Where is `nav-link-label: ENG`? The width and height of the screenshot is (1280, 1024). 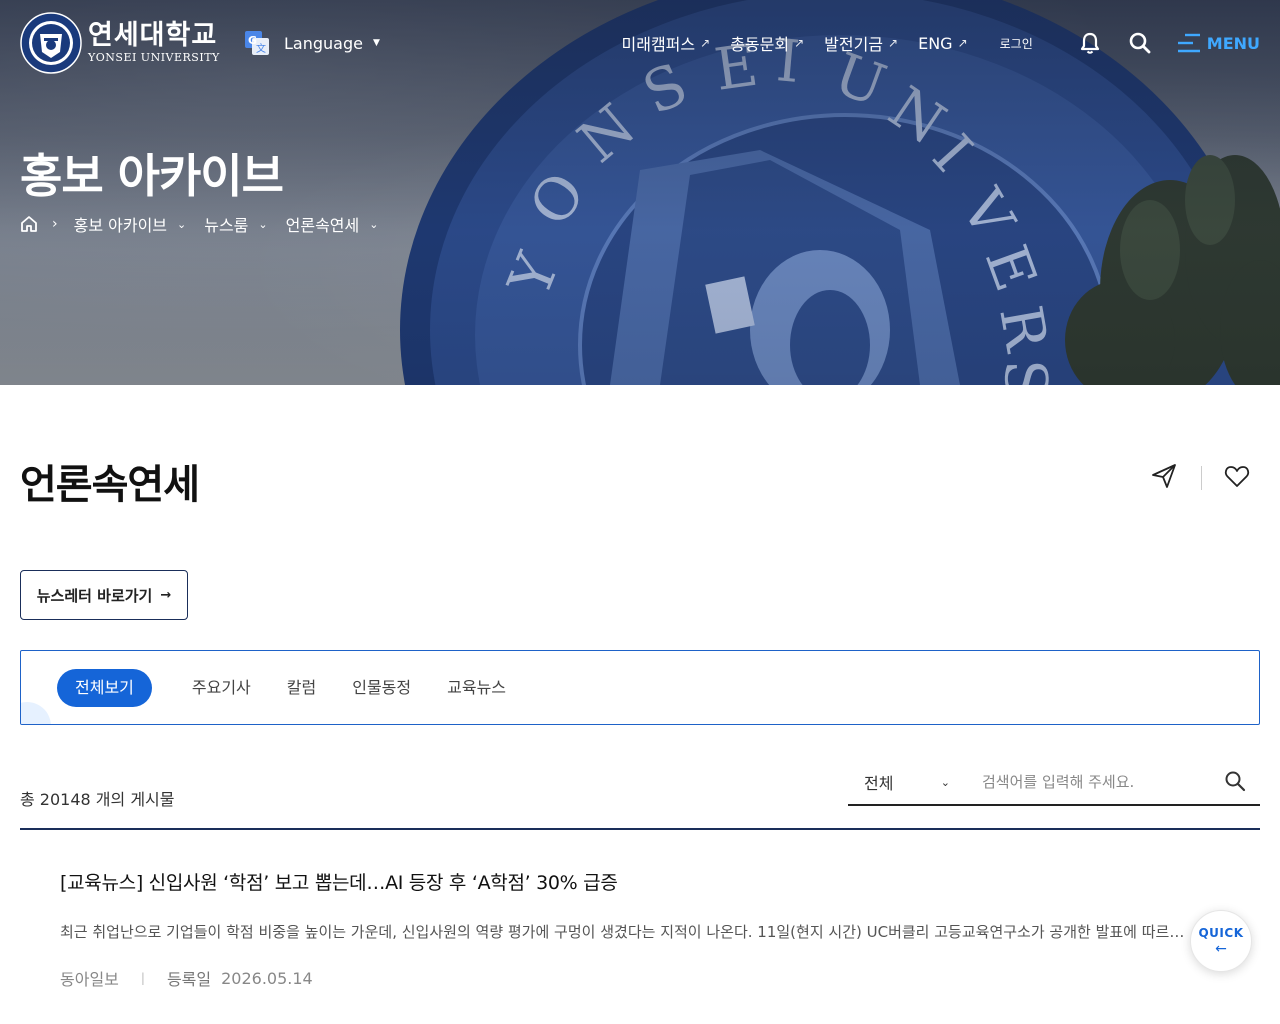 nav-link-label: ENG is located at coordinates (935, 43).